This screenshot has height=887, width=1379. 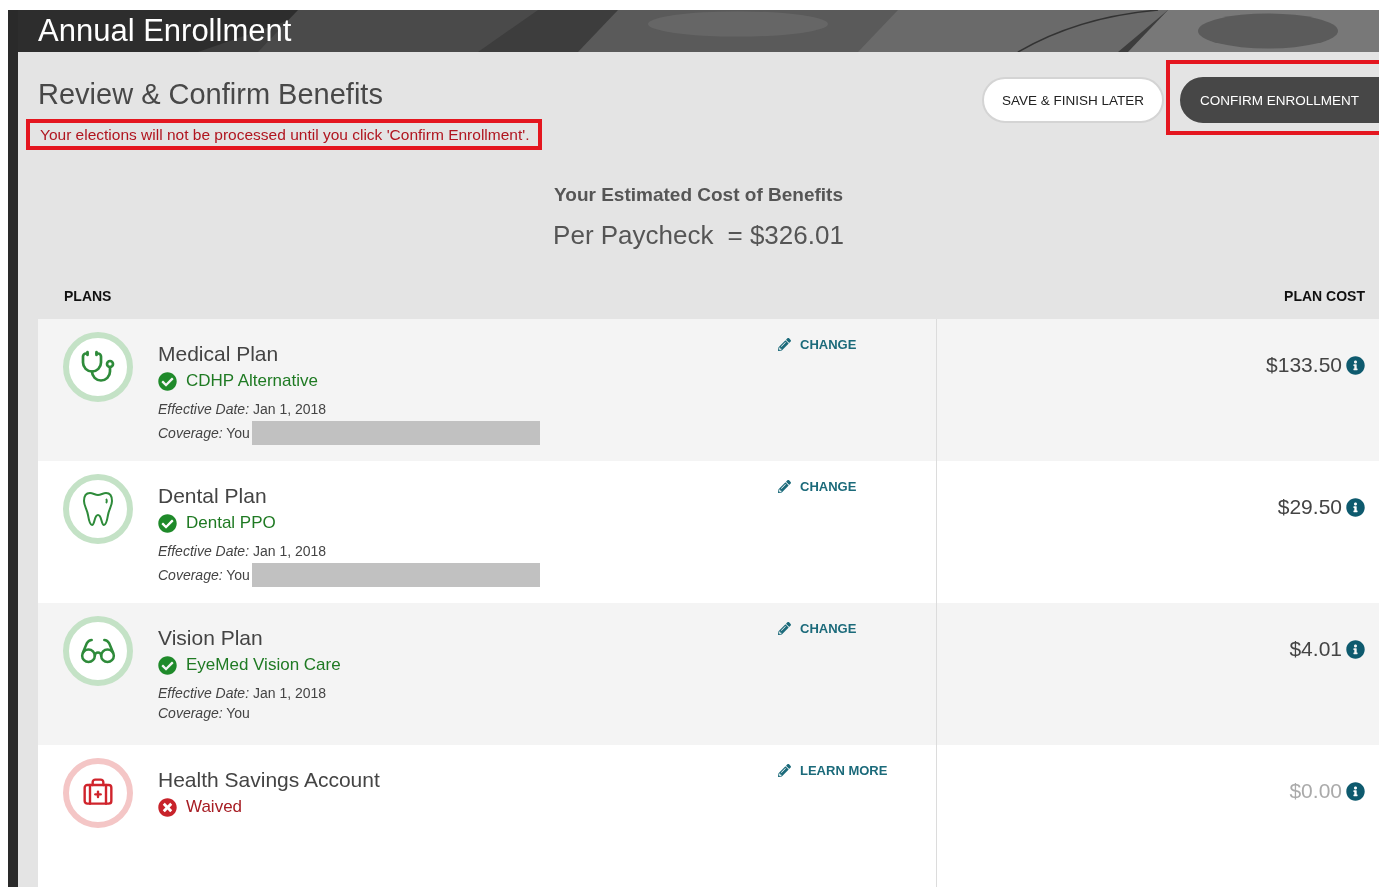 I want to click on plan-name: Health Savings Account, so click(x=269, y=780).